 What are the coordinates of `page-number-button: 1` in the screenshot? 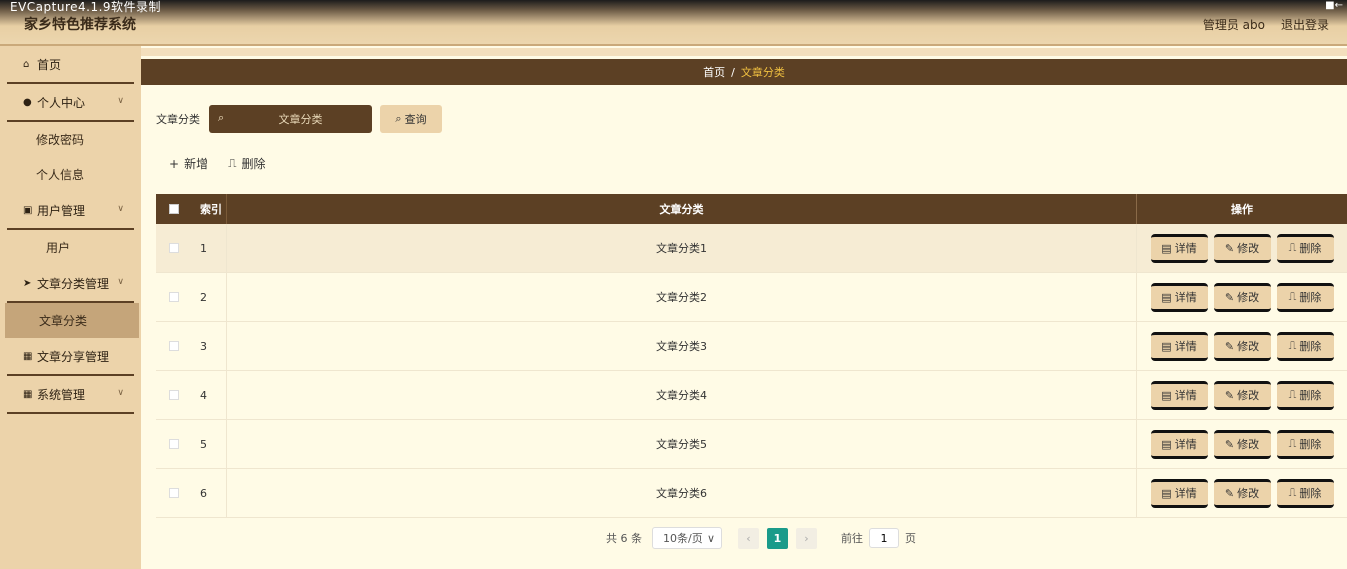 It's located at (777, 538).